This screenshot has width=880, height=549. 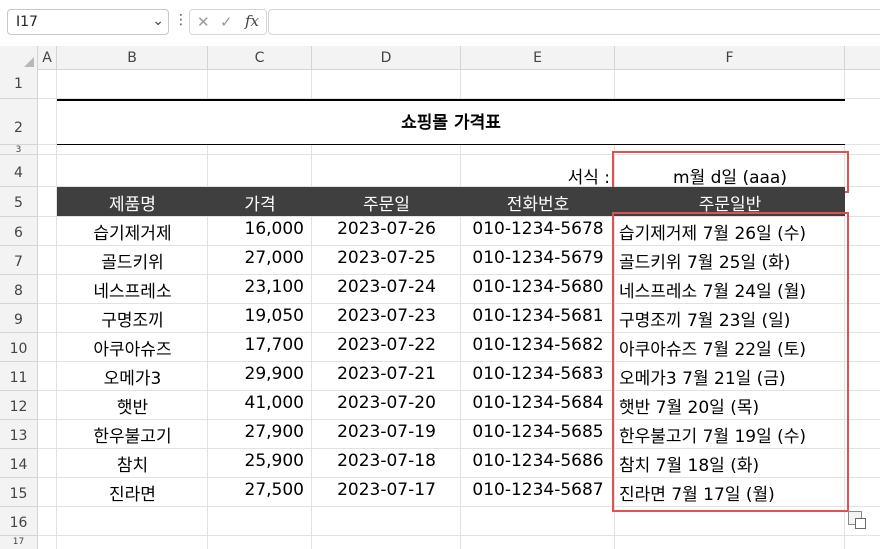 What do you see at coordinates (538, 258) in the screenshot?
I see `cell-phone: 010-1234-5679` at bounding box center [538, 258].